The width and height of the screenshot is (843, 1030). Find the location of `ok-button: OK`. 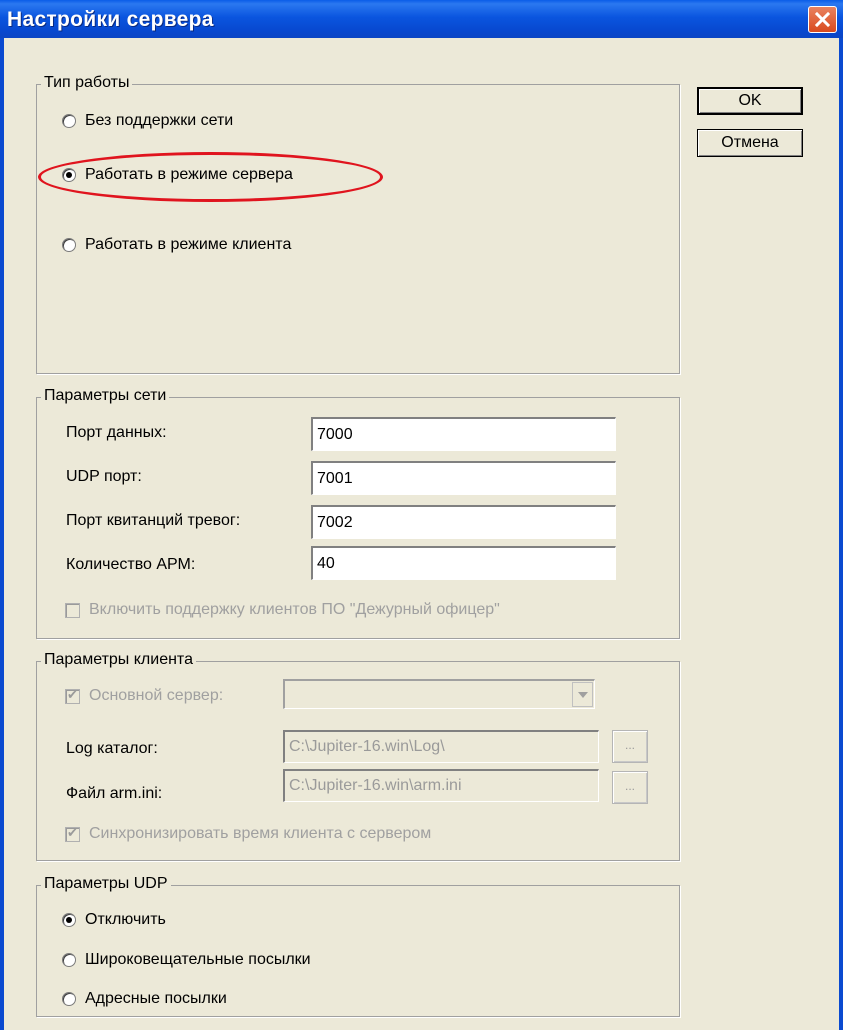

ok-button: OK is located at coordinates (750, 101).